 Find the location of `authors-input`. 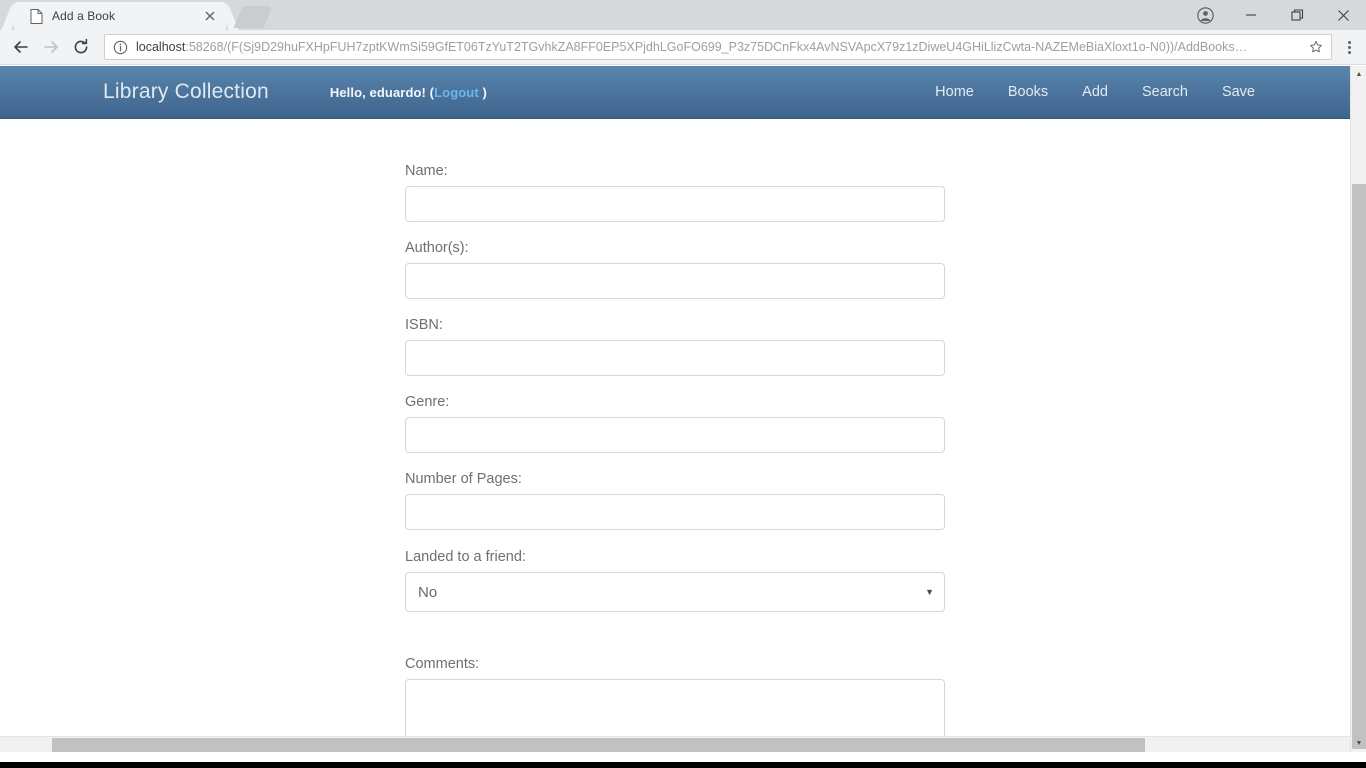

authors-input is located at coordinates (675, 281).